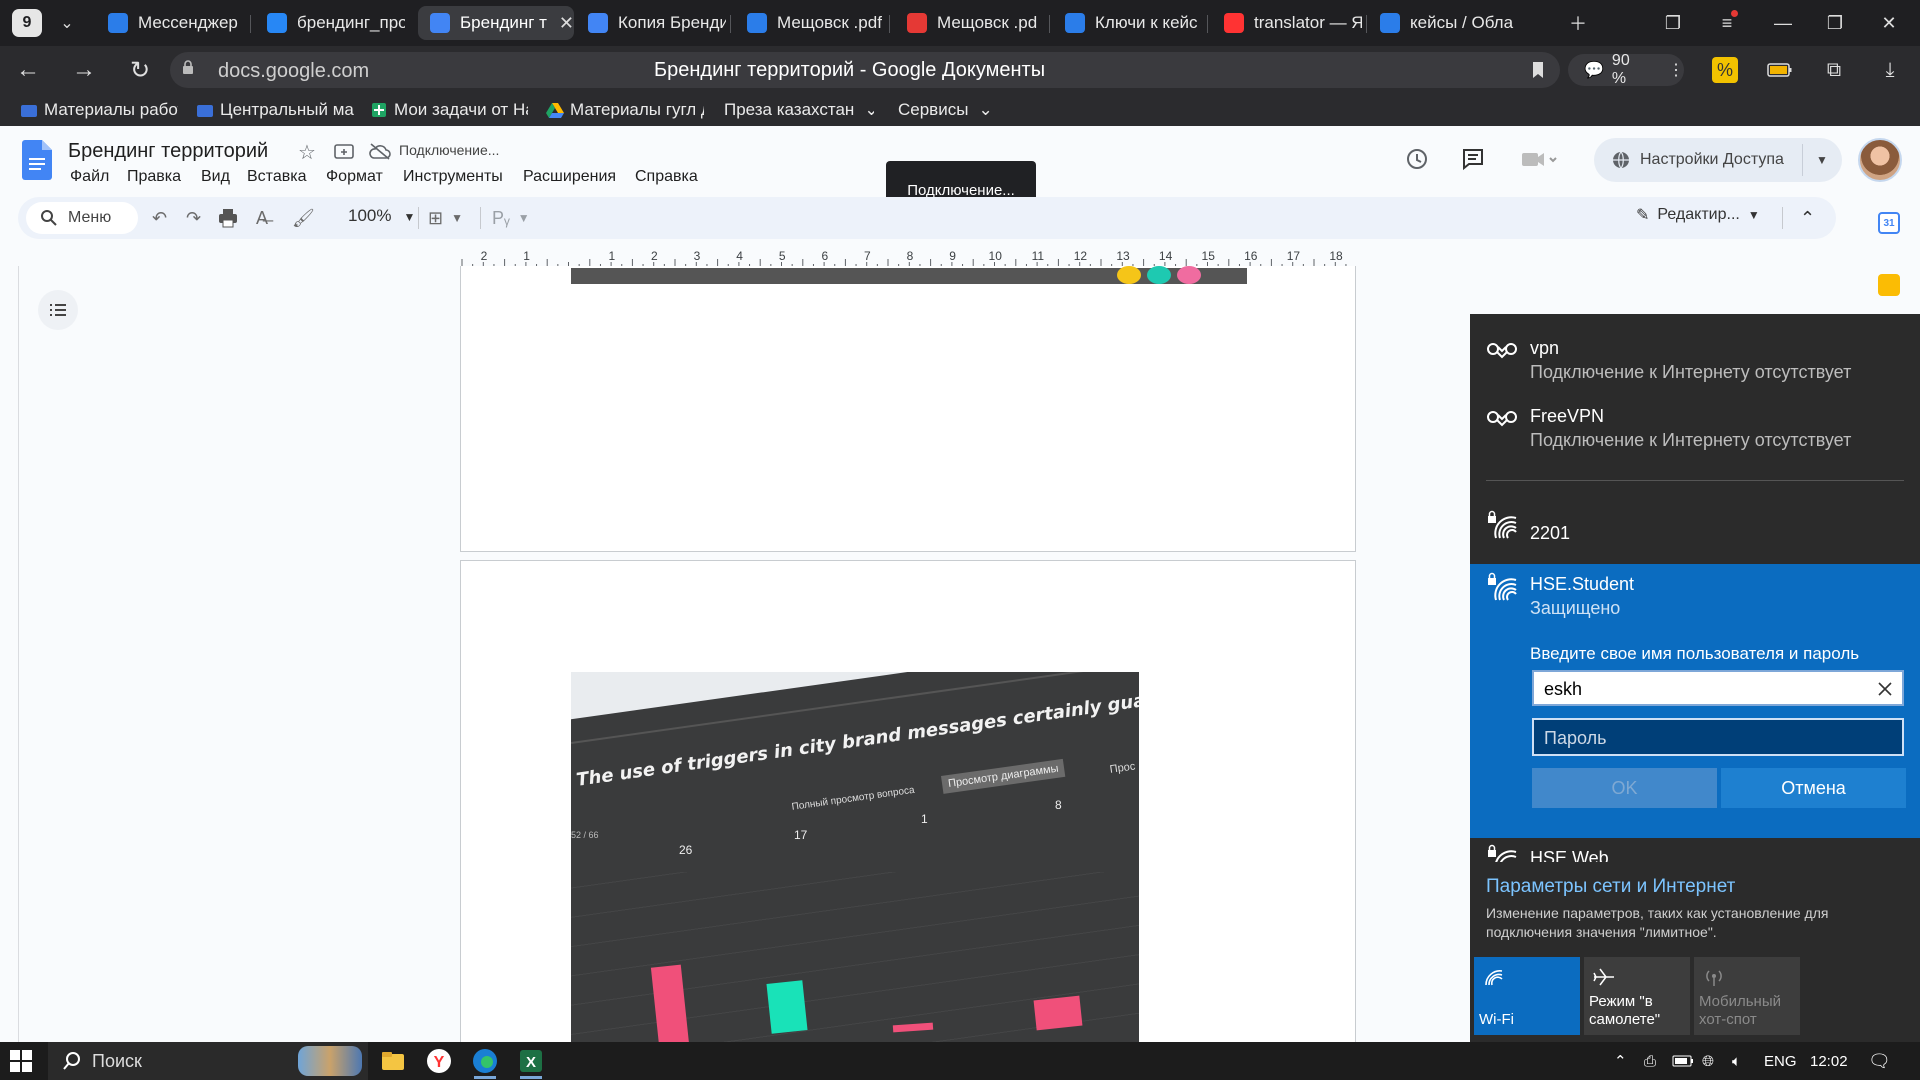 The height and width of the screenshot is (1080, 1920). Describe the element at coordinates (1637, 996) in the screenshot. I see `airplane-mode-toggle: Режим "в самолете"` at that location.